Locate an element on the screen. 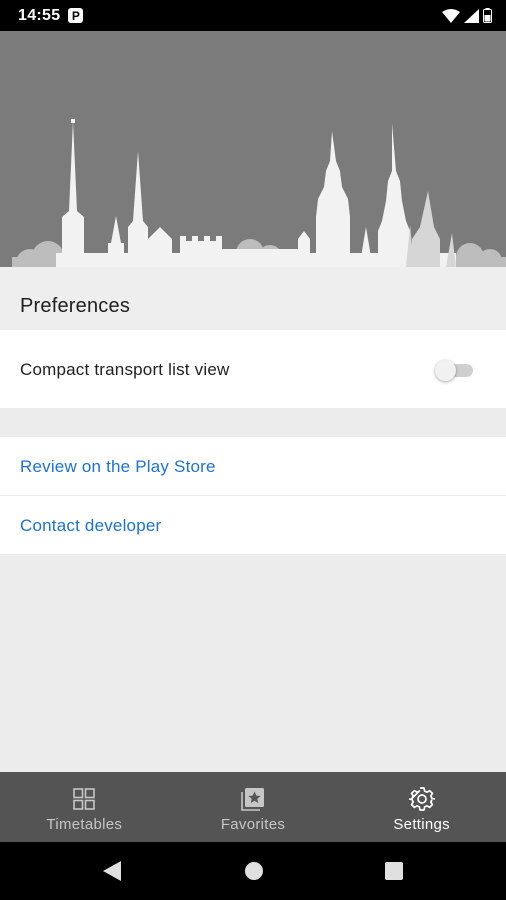 This screenshot has height=900, width=506. bottom-navigation: Timetables Favorites Settings is located at coordinates (253, 807).